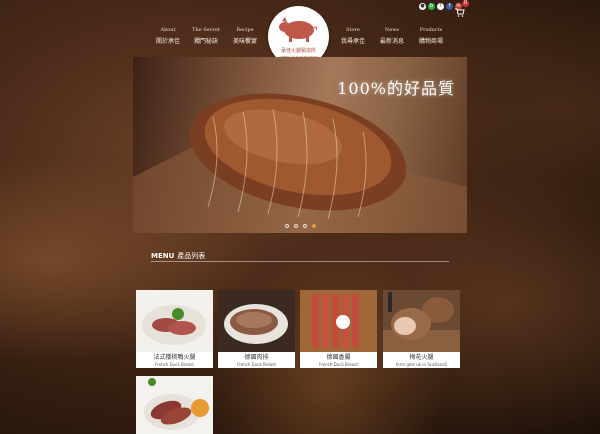 Image resolution: width=600 pixels, height=434 pixels. Describe the element at coordinates (191, 256) in the screenshot. I see `menu-heading-zh: 產品列表` at that location.